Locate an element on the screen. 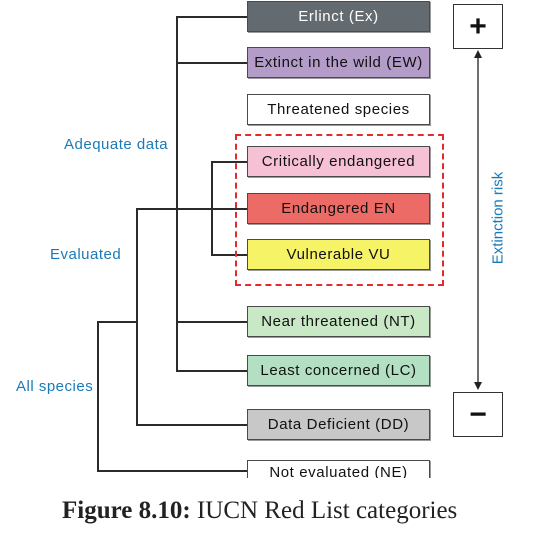  category-extinct: Erlinct (Ex) is located at coordinates (338, 16).